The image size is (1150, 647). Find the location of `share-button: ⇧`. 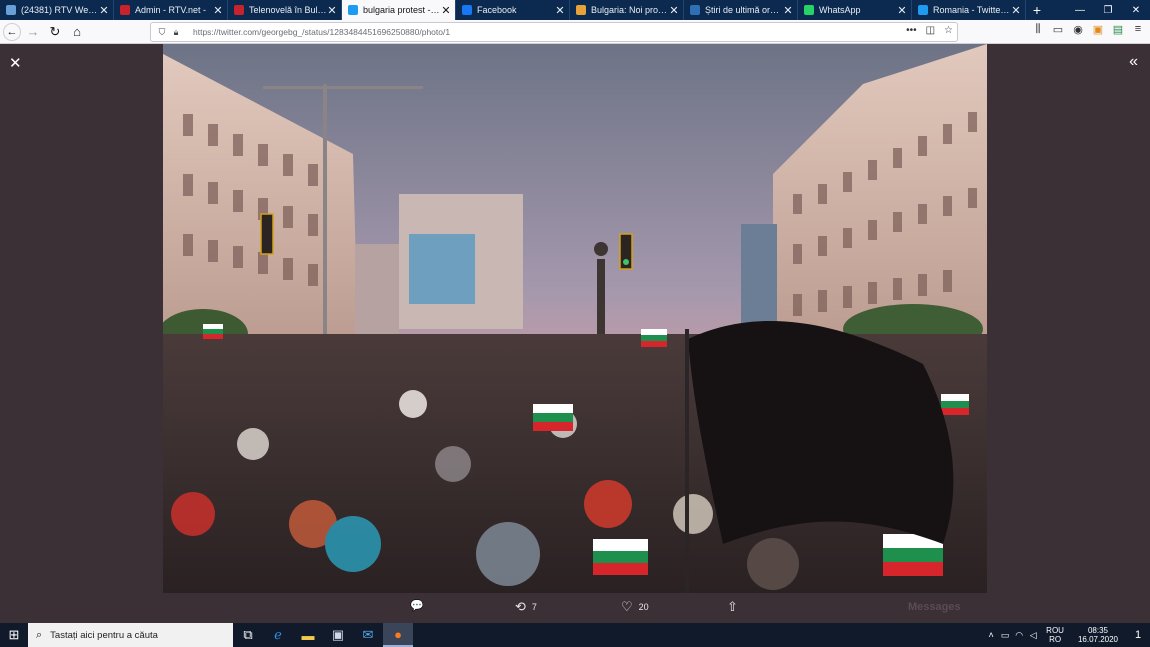

share-button: ⇧ is located at coordinates (732, 607).